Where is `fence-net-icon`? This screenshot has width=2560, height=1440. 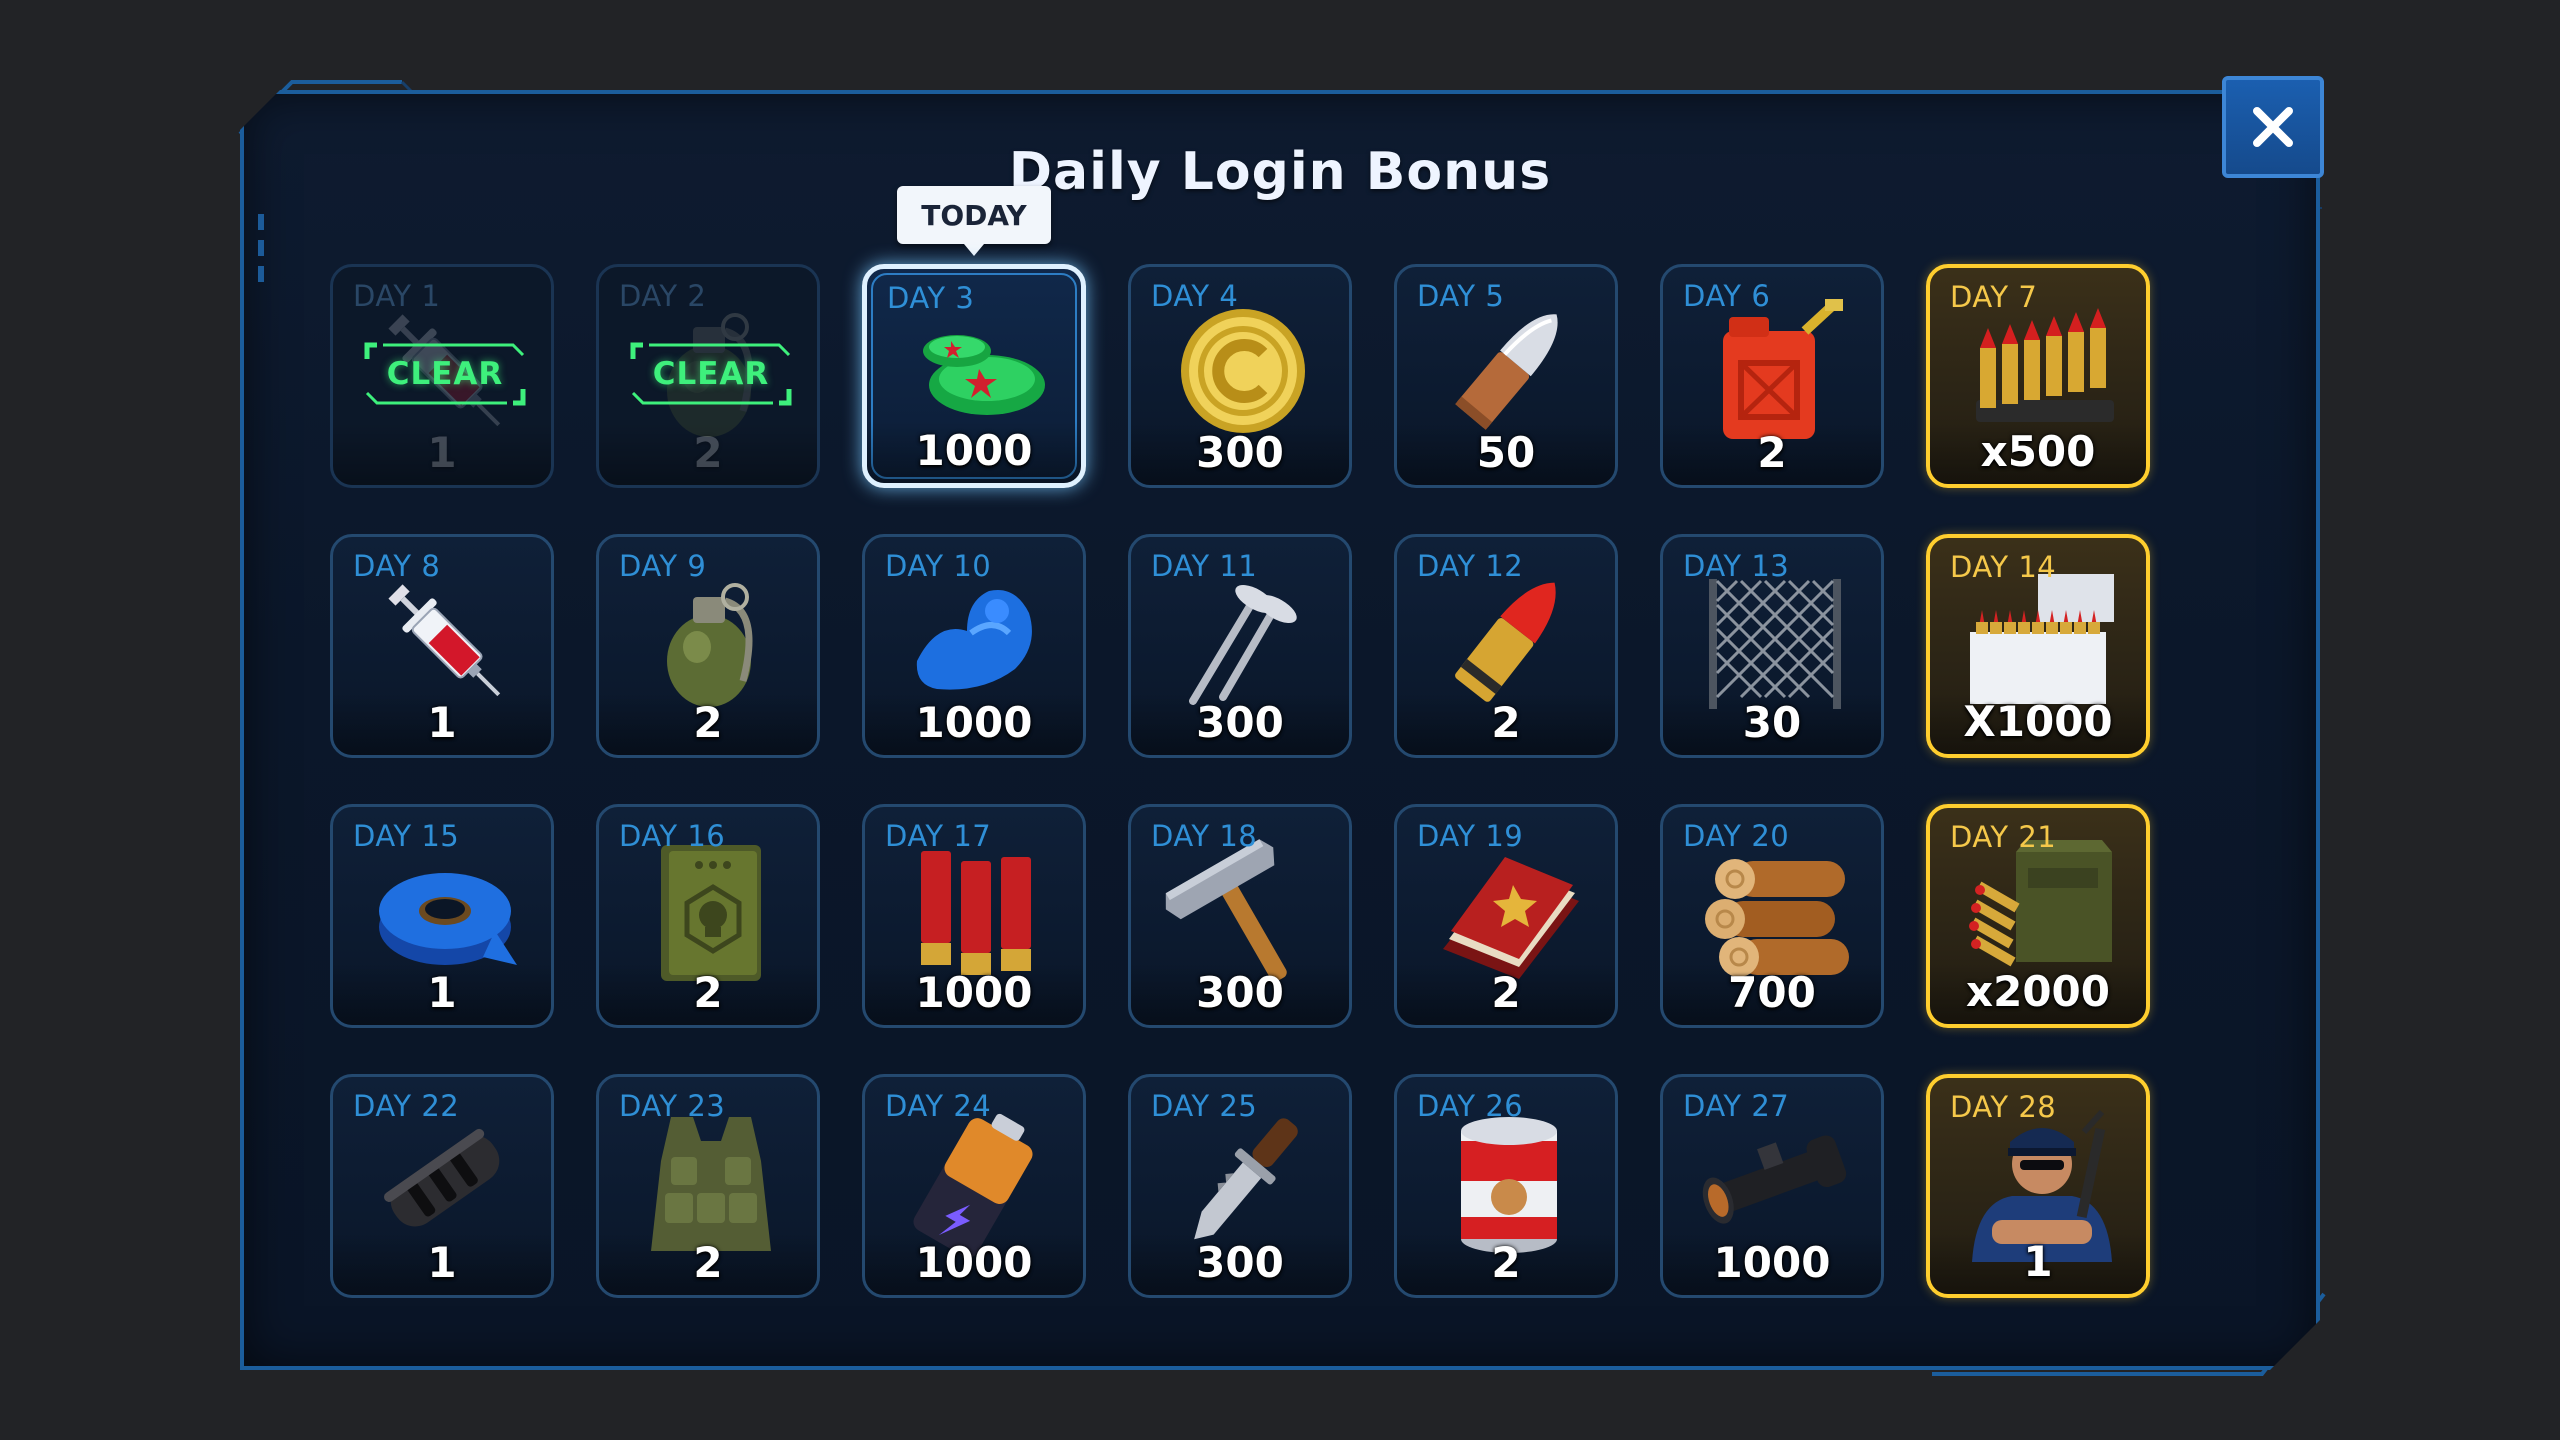 fence-net-icon is located at coordinates (1775, 641).